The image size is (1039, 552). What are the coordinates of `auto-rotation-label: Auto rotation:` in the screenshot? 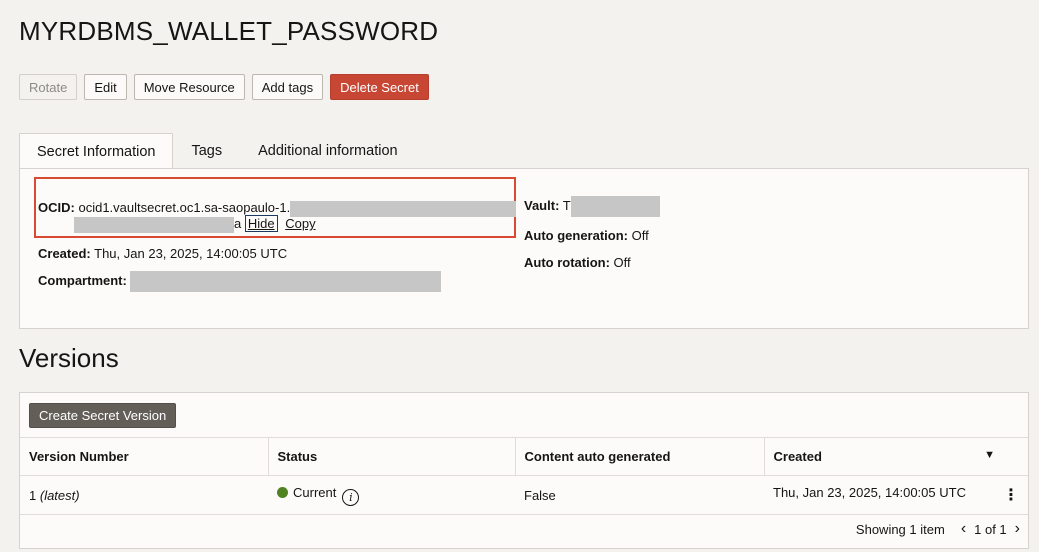 It's located at (567, 262).